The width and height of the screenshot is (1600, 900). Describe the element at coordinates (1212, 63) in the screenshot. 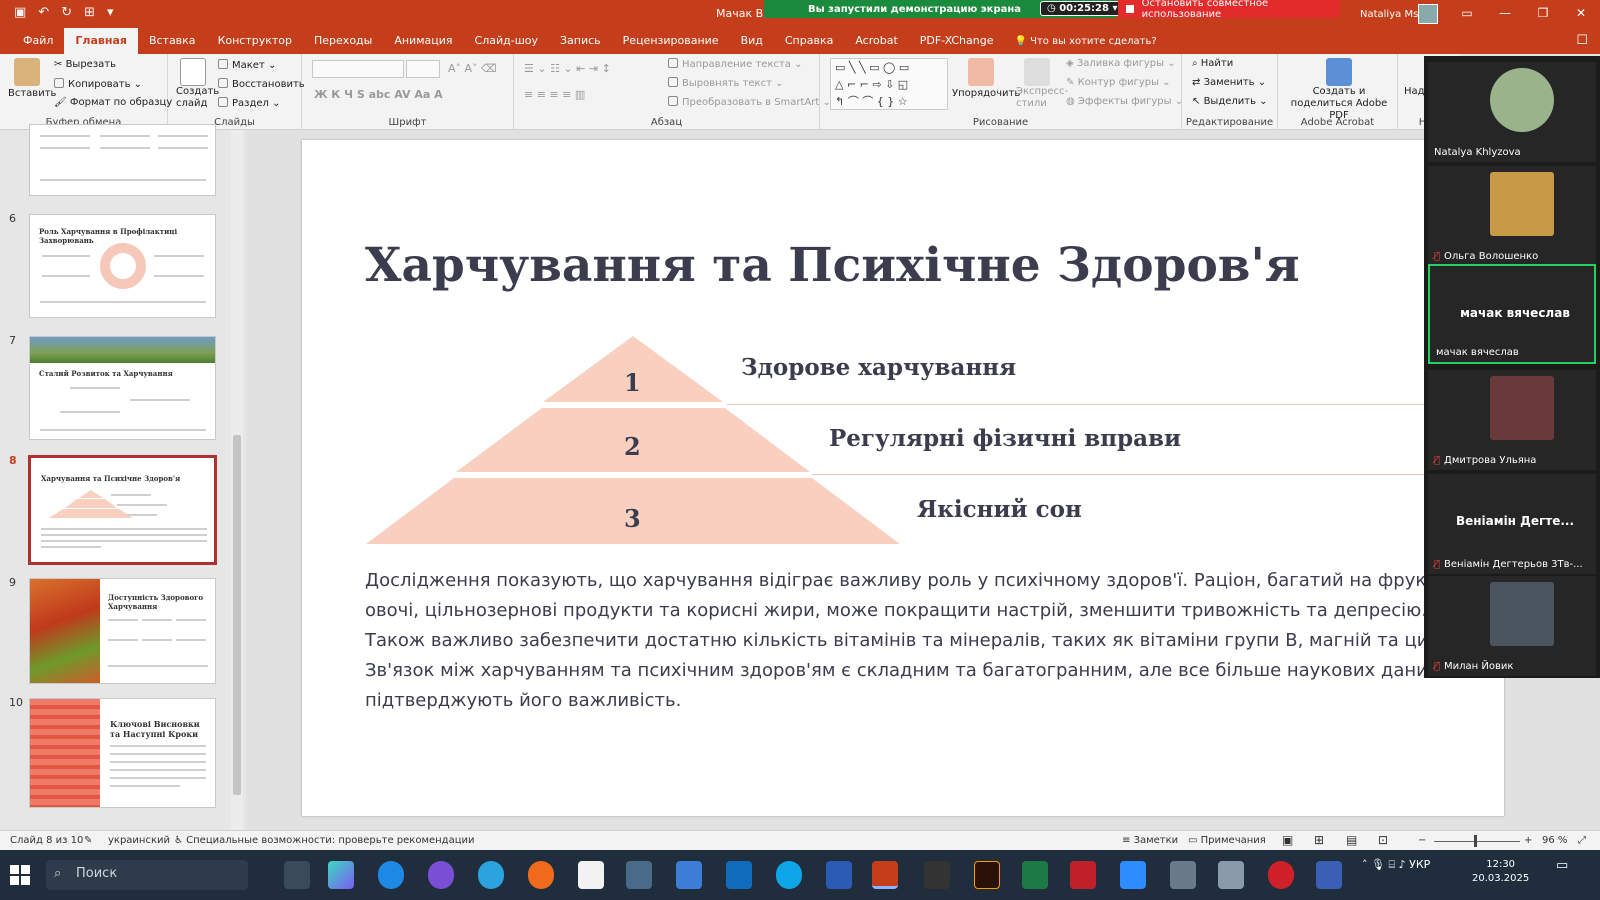

I see `find-button: ⌕ Найти` at that location.